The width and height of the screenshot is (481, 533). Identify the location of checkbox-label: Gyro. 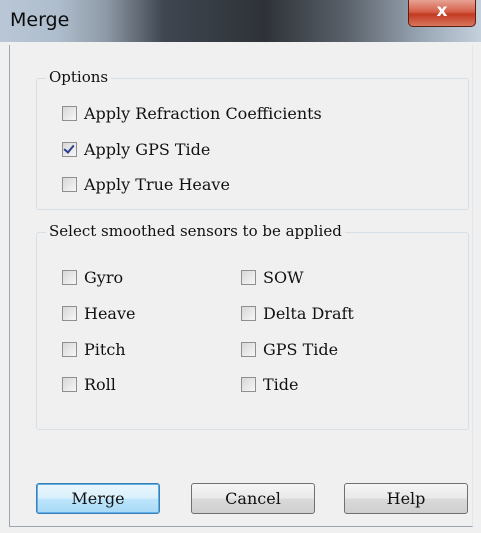
(104, 277).